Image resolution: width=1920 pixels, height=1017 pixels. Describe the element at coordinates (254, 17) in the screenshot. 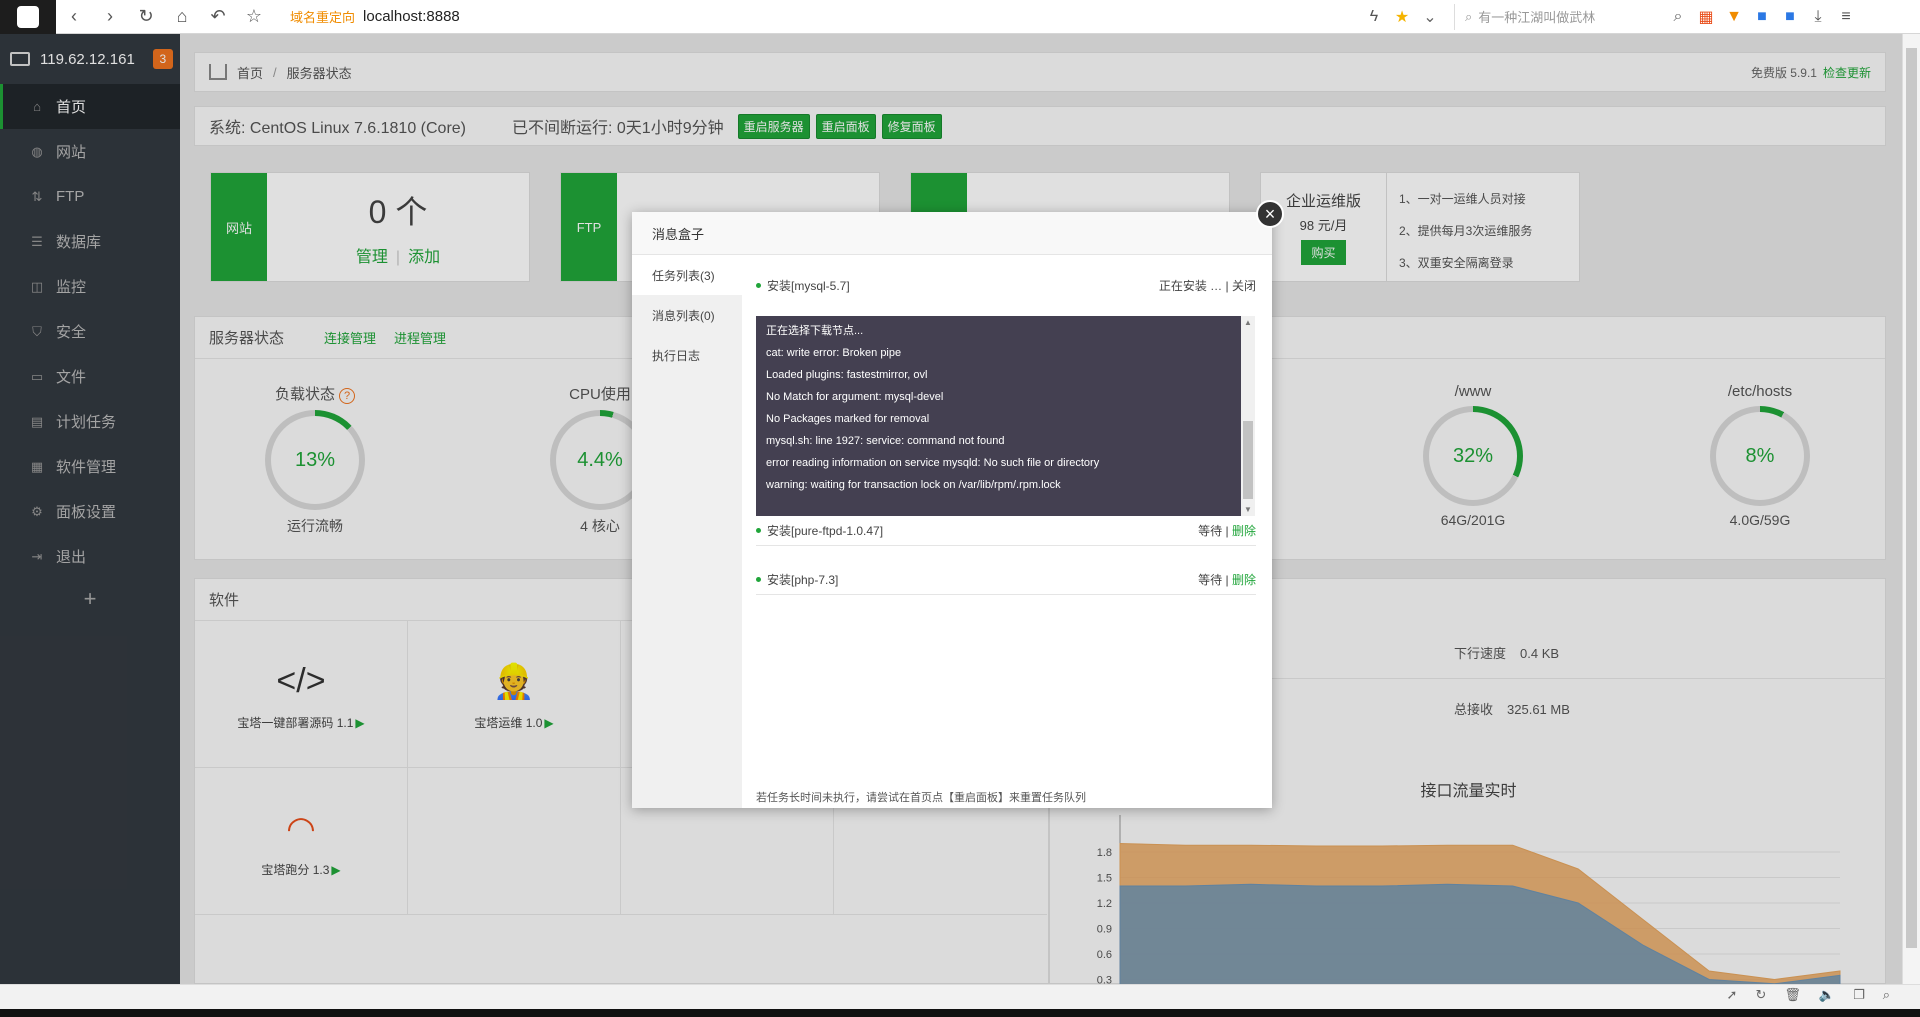

I see `star-outline-icon: ☆` at that location.